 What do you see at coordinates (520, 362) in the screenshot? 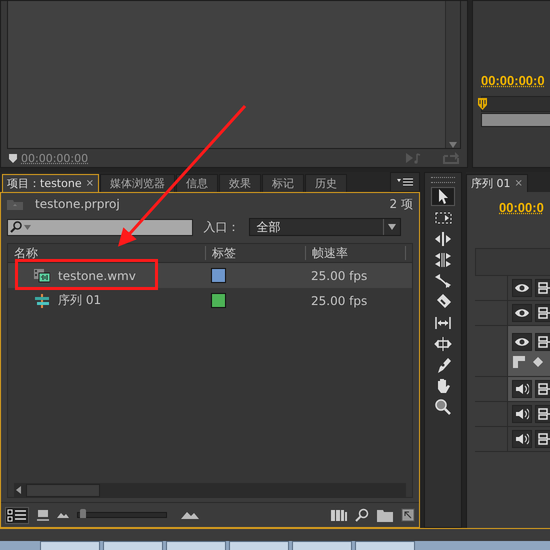
I see `keyframe-view-icon` at bounding box center [520, 362].